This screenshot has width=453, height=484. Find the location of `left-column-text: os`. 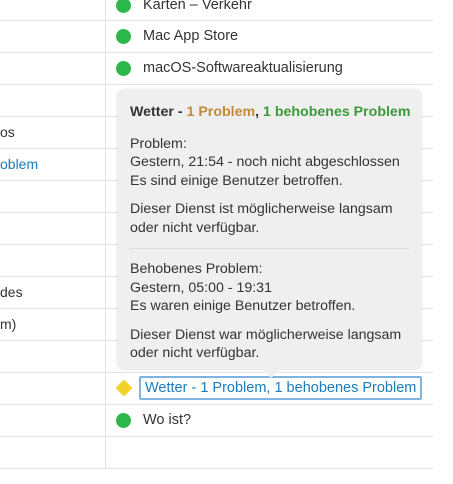

left-column-text: os is located at coordinates (7, 132).